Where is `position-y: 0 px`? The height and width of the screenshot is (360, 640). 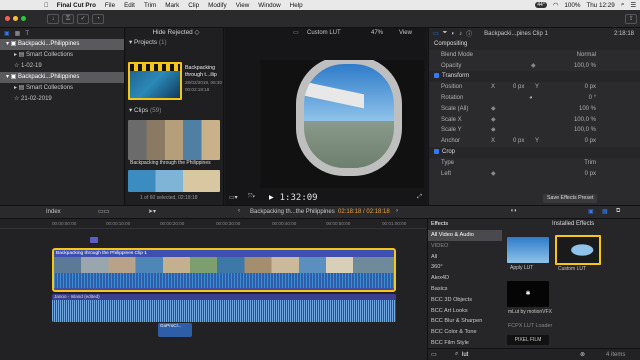 position-y: 0 px is located at coordinates (590, 87).